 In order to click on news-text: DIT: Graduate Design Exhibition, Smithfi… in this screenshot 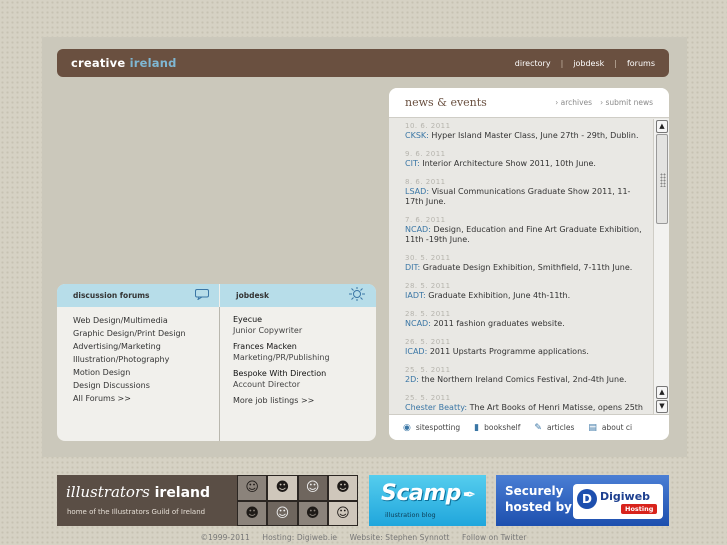, I will do `click(525, 268)`.